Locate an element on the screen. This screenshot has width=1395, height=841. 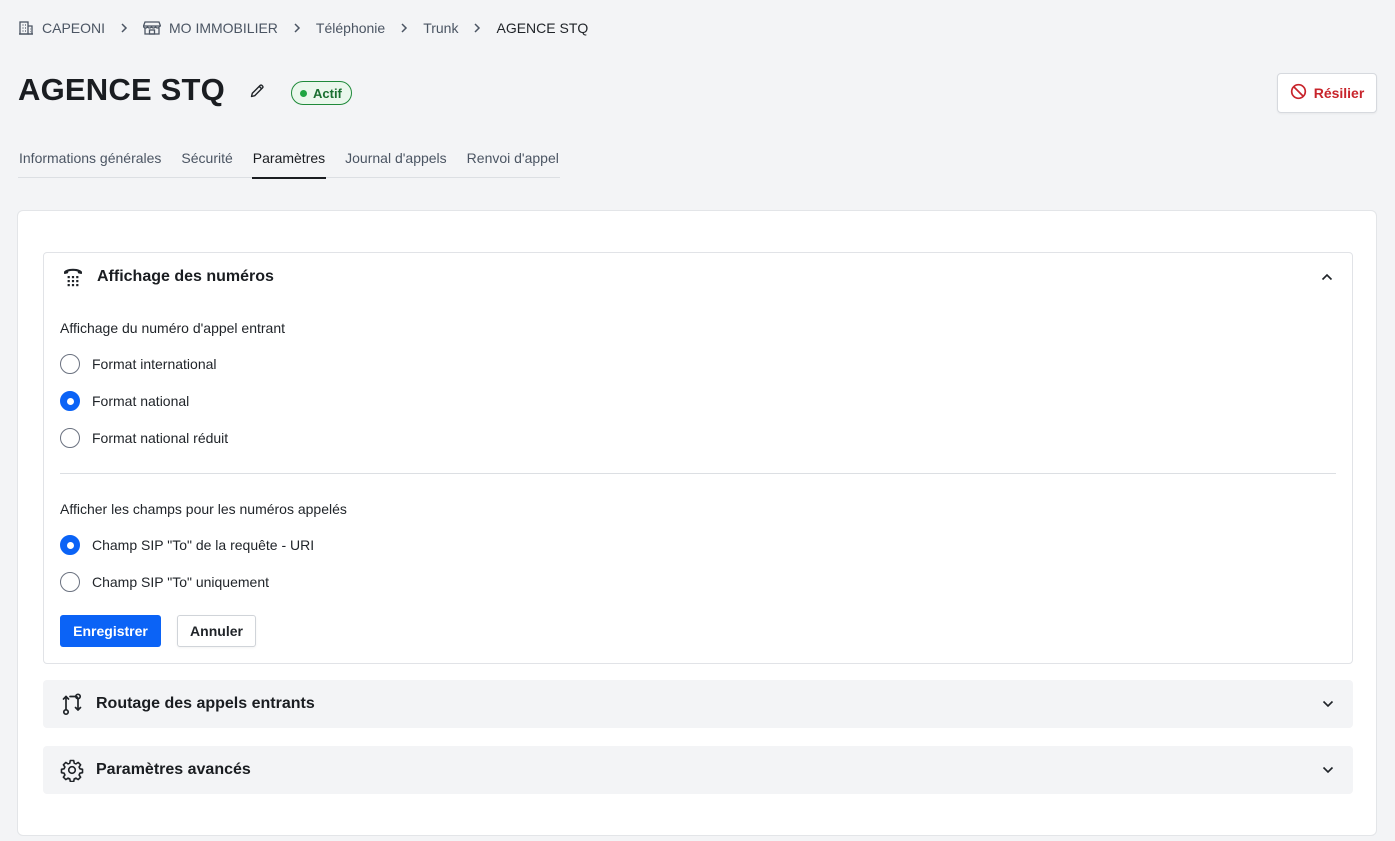
radio-label: Format national is located at coordinates (141, 401).